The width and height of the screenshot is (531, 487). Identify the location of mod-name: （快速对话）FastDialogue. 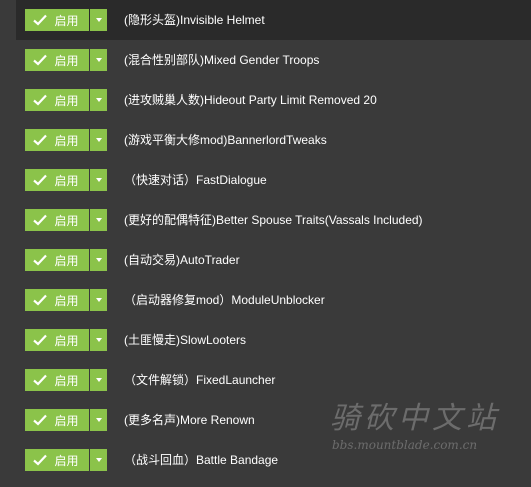
(195, 180).